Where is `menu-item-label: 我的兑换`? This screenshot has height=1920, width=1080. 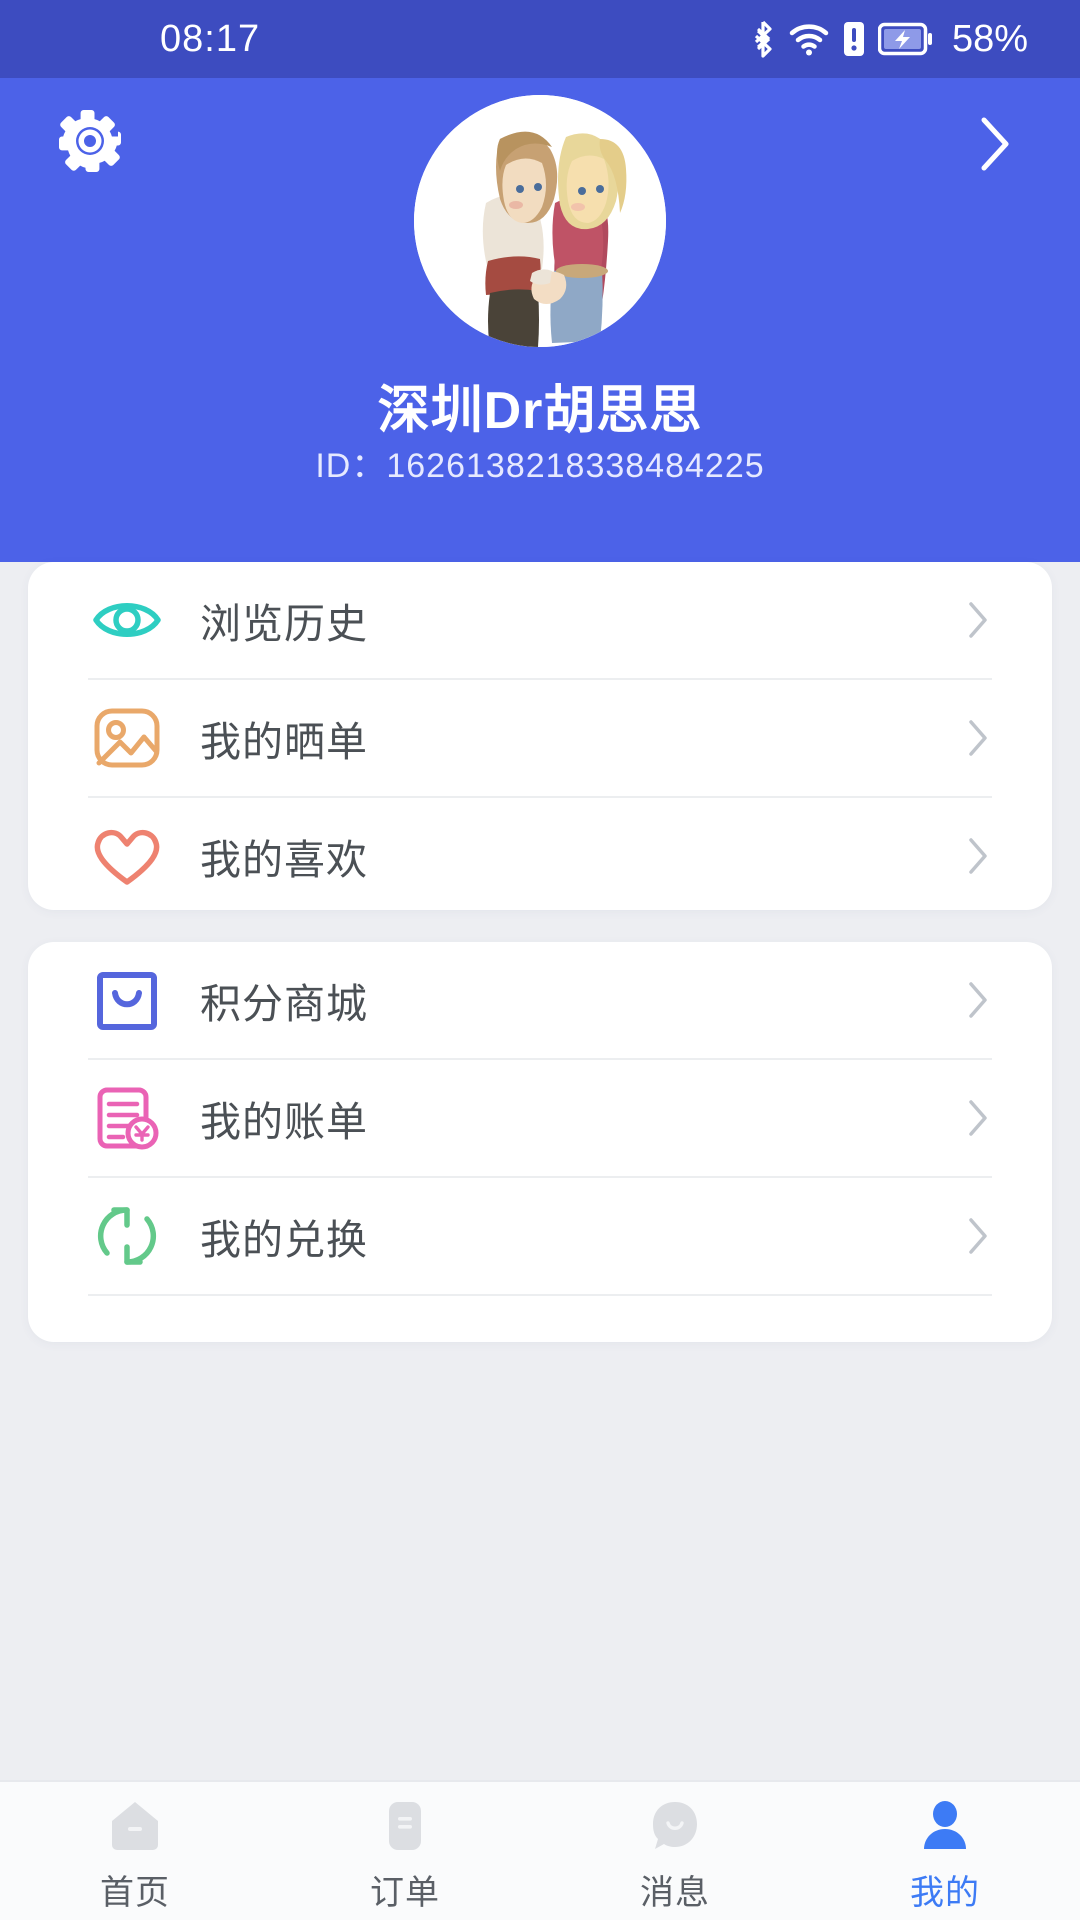
menu-item-label: 我的兑换 is located at coordinates (284, 1240).